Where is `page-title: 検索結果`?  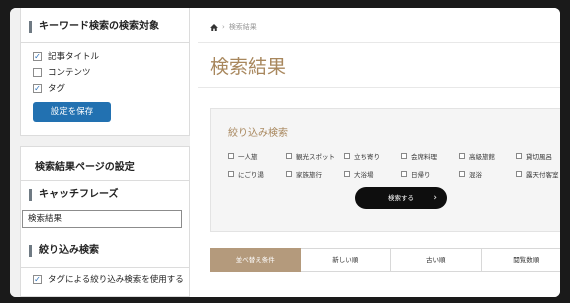
page-title: 検索結果 is located at coordinates (248, 67).